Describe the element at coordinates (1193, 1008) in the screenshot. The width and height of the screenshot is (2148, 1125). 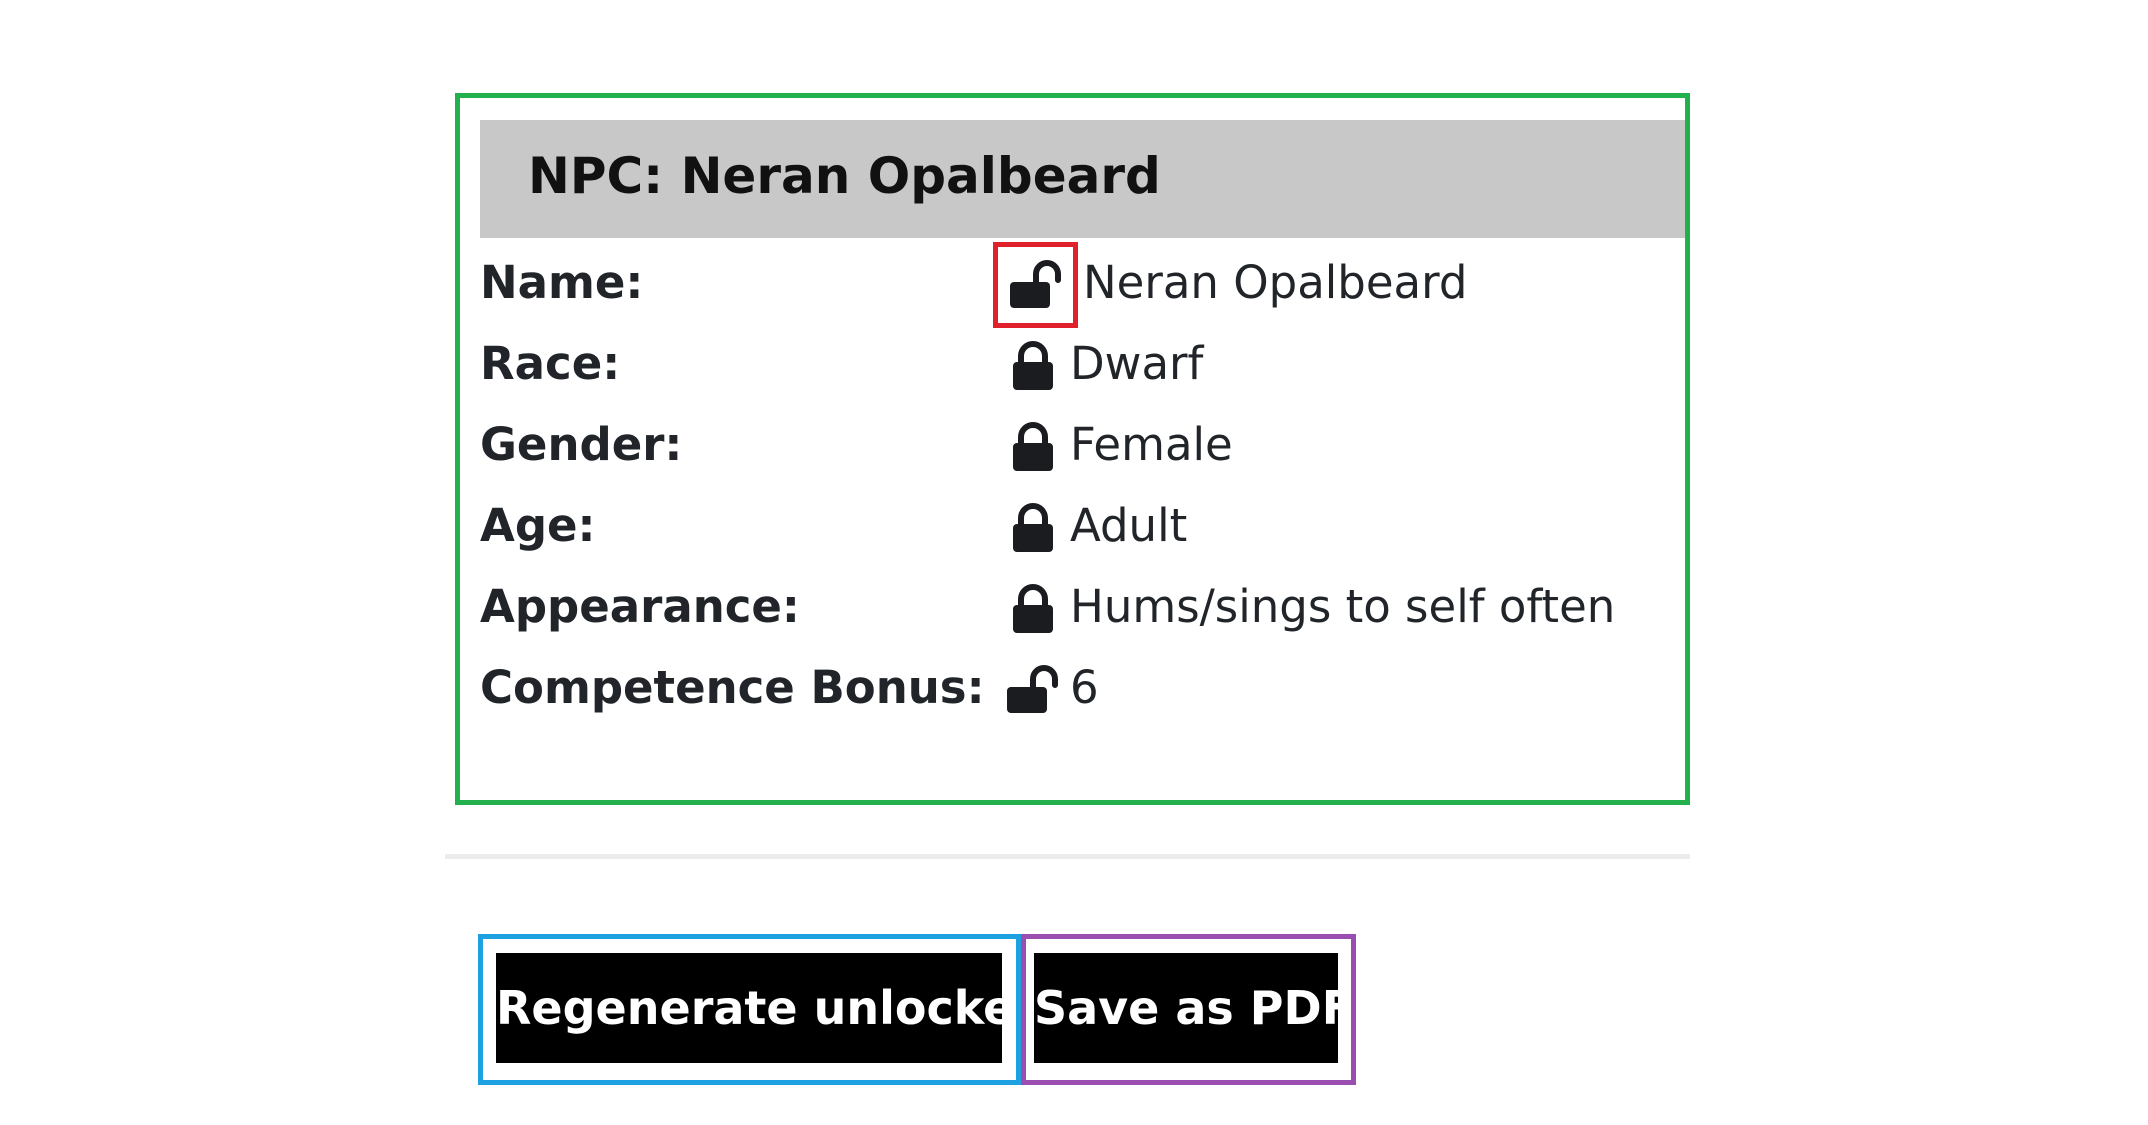
I see `save-as-pdf-button: Save as PDF` at that location.